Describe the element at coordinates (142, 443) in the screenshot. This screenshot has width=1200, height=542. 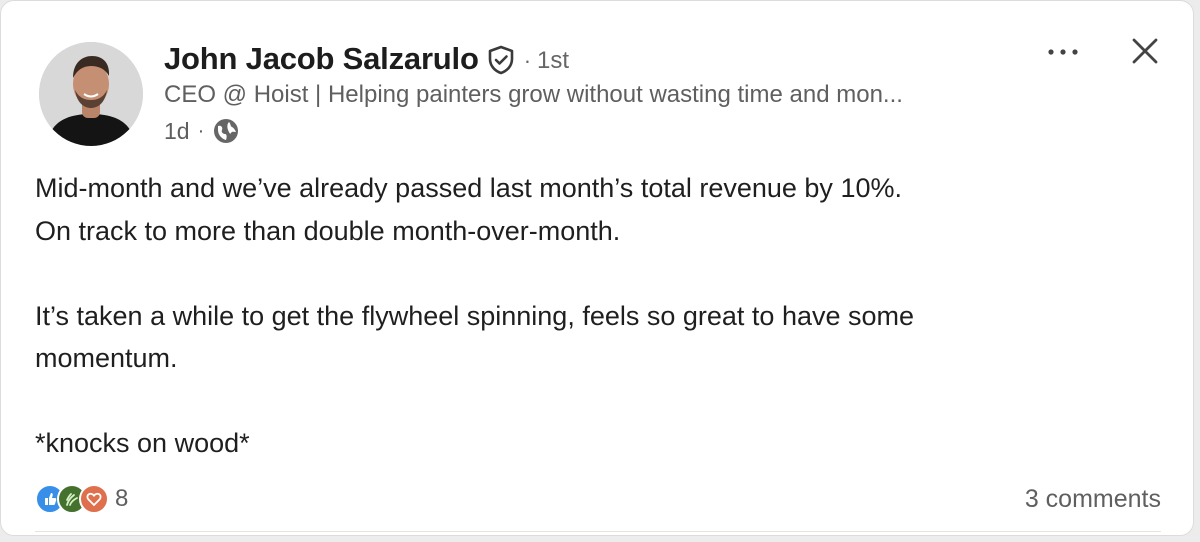
I see `post-text-line: *knocks on wood*` at that location.